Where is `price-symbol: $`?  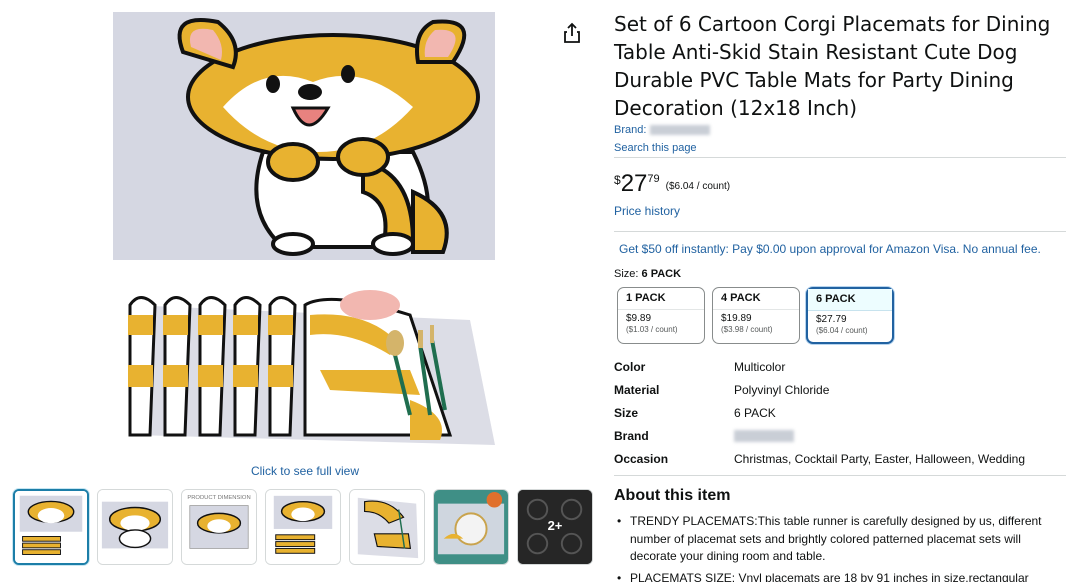
price-symbol: $ is located at coordinates (617, 180).